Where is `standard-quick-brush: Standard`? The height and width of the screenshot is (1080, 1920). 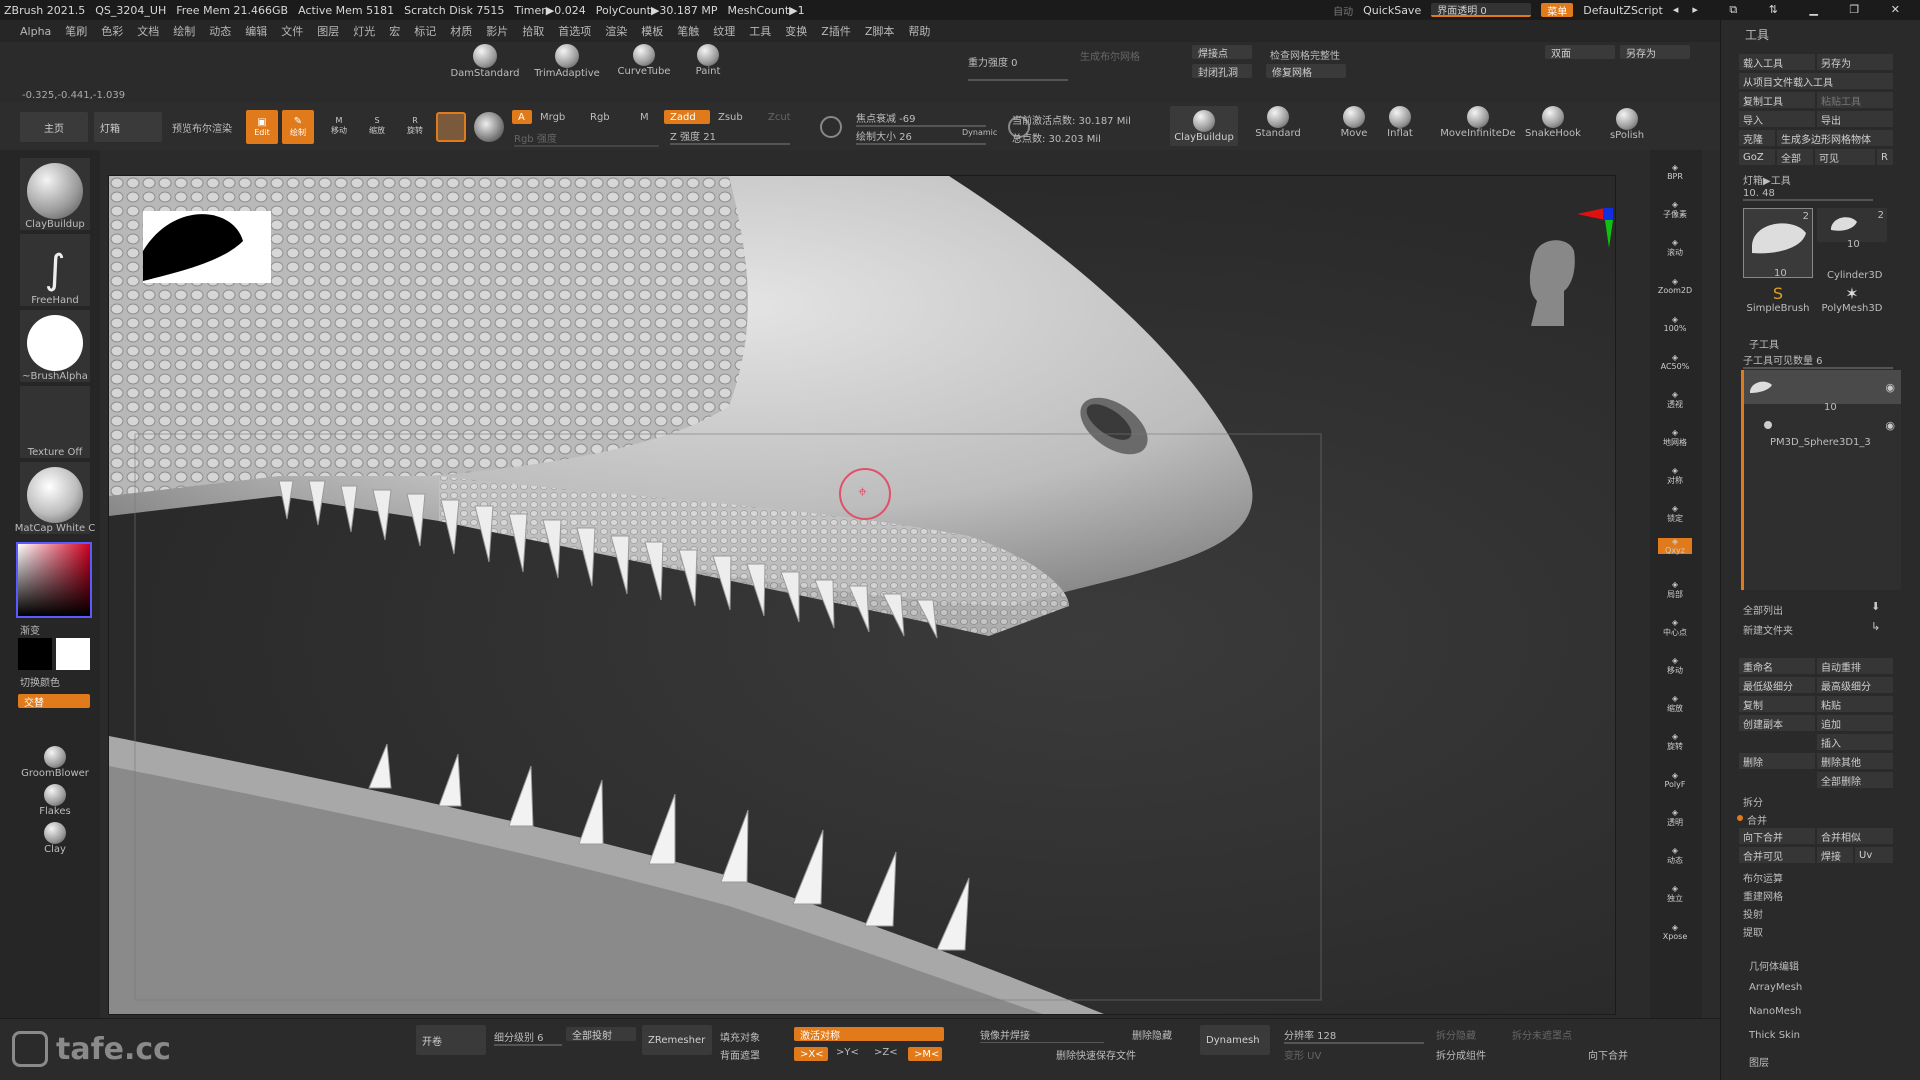
standard-quick-brush: Standard is located at coordinates (1278, 126).